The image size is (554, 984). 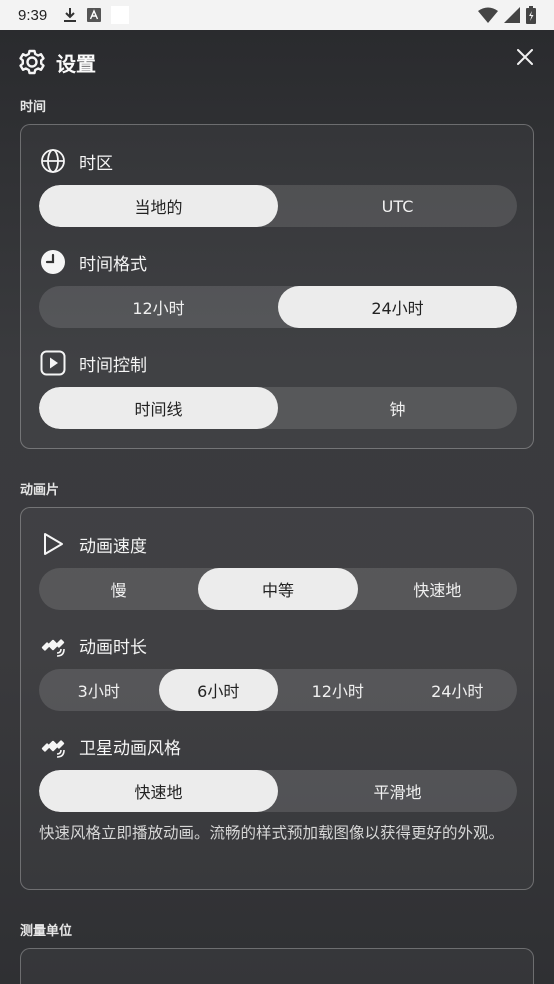 I want to click on page-title: 设置, so click(x=76, y=63).